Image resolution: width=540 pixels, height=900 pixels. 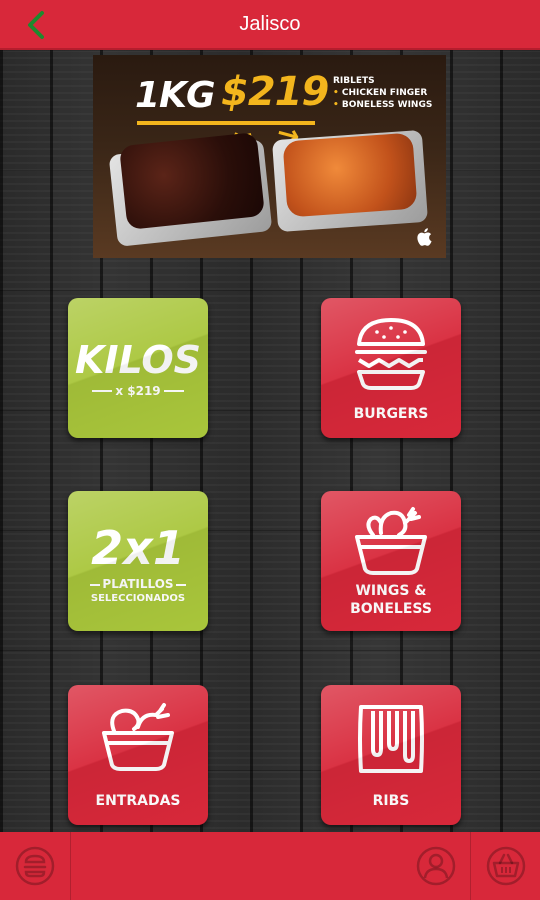 What do you see at coordinates (138, 584) in the screenshot?
I see `2x1-subtitle: PLATILLOS` at bounding box center [138, 584].